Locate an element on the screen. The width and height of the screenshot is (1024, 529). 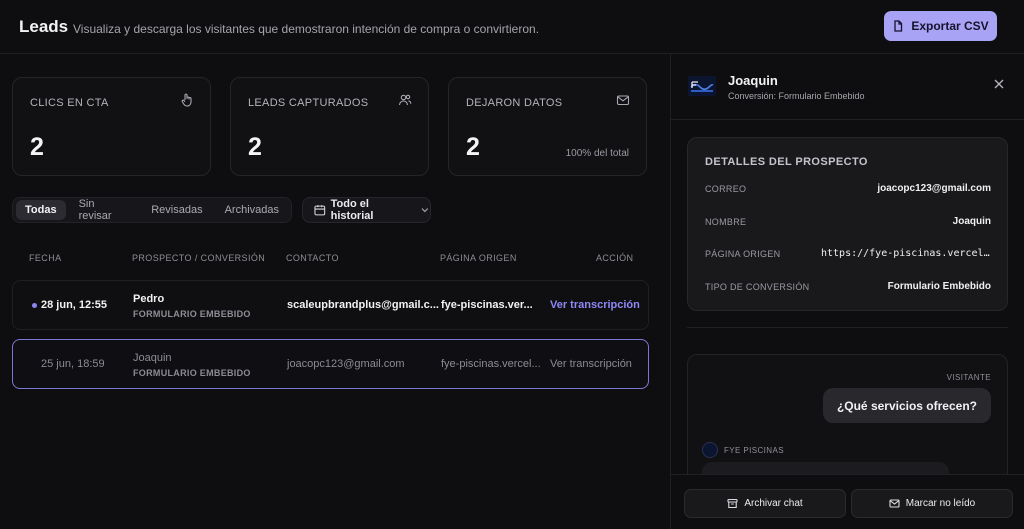
row-date: 28 jun, 12:55 is located at coordinates (74, 305).